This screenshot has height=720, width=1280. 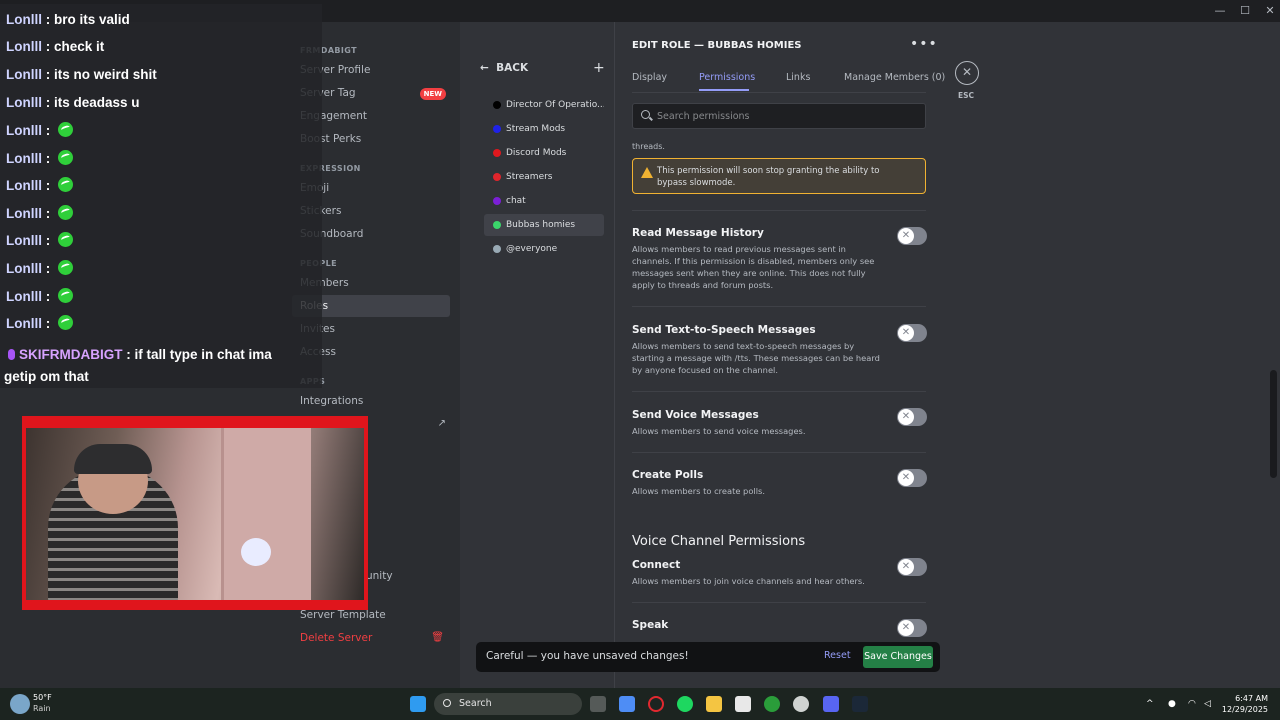 What do you see at coordinates (432, 94) in the screenshot?
I see `new-badge: NEW` at bounding box center [432, 94].